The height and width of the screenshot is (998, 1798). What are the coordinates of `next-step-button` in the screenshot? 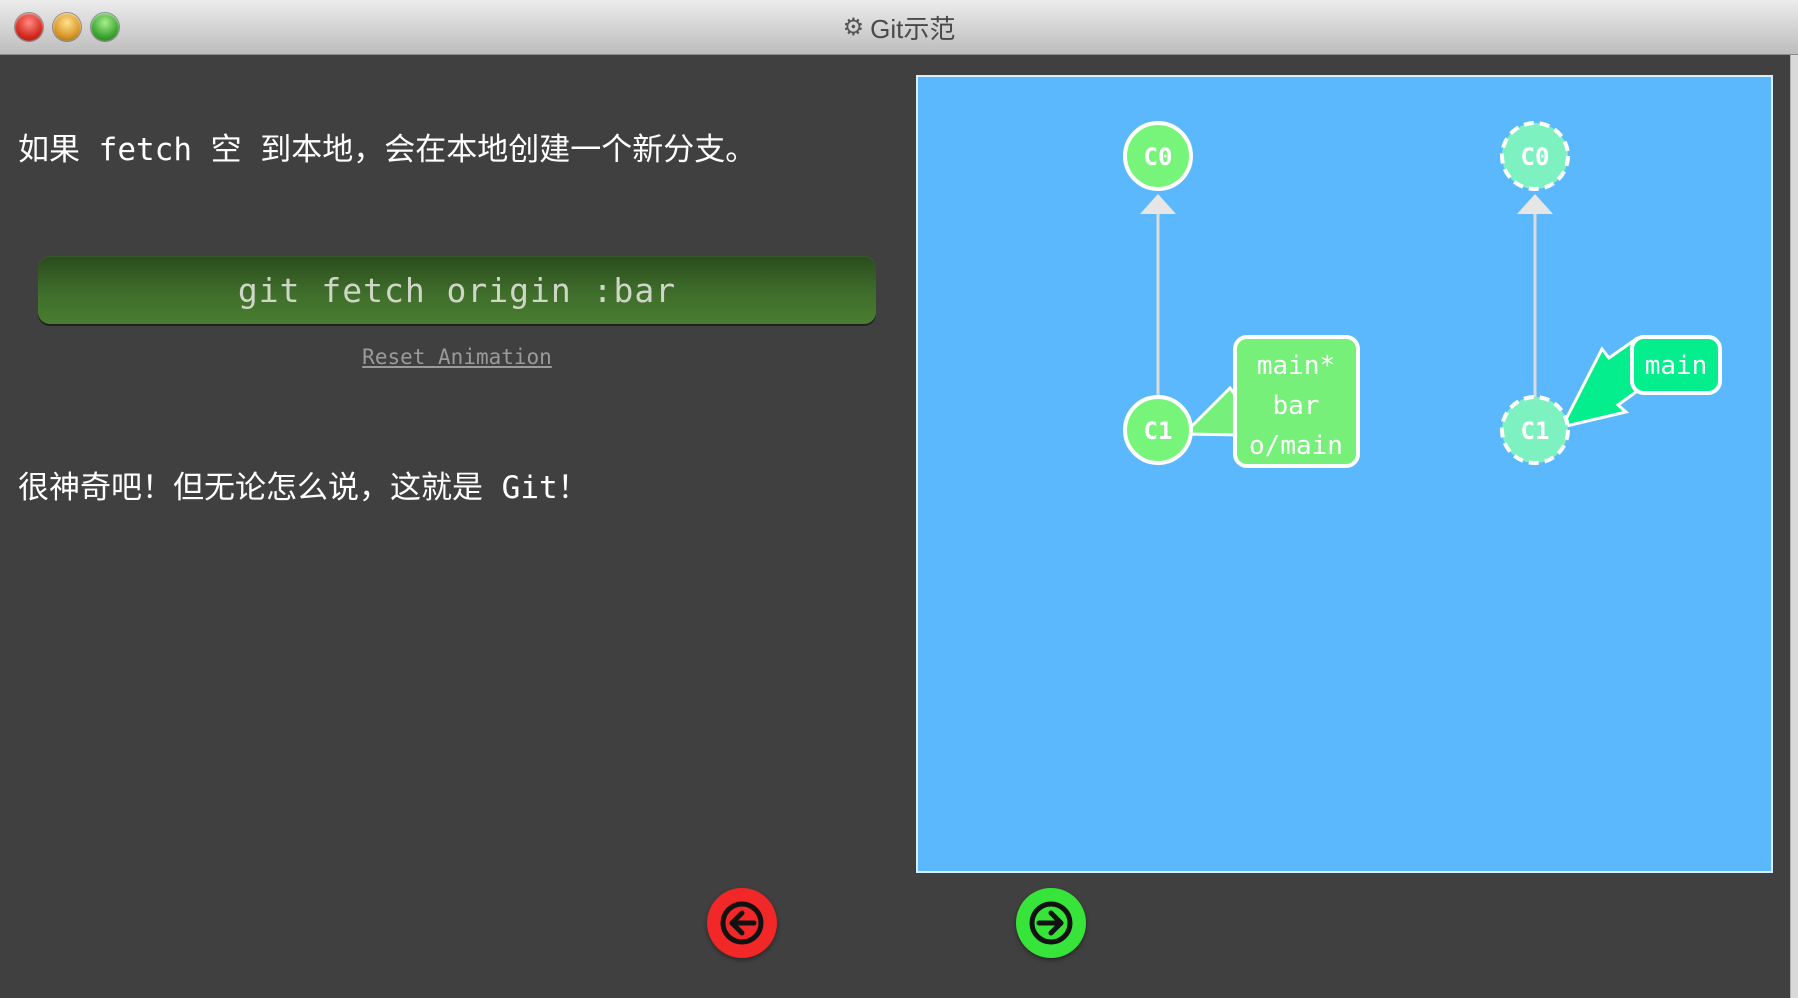 It's located at (1051, 923).